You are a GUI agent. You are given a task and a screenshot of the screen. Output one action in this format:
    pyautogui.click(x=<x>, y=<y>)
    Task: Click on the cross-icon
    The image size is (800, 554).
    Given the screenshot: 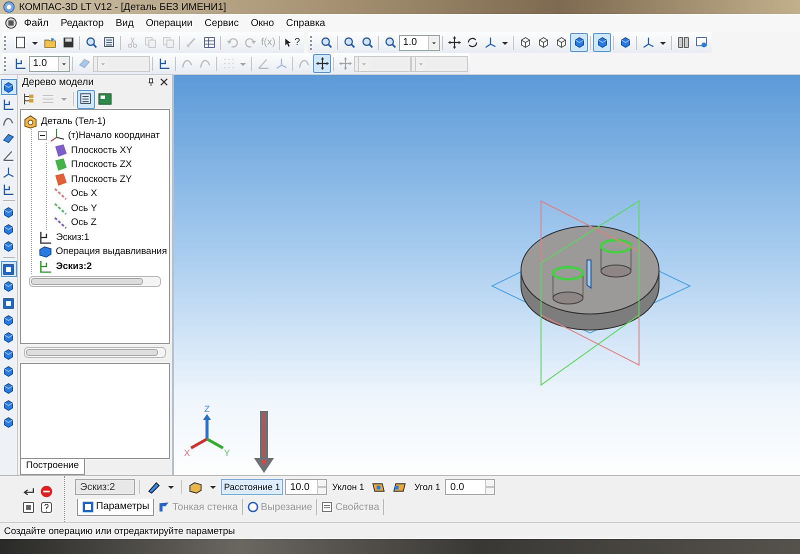 What is the action you would take?
    pyautogui.click(x=322, y=63)
    